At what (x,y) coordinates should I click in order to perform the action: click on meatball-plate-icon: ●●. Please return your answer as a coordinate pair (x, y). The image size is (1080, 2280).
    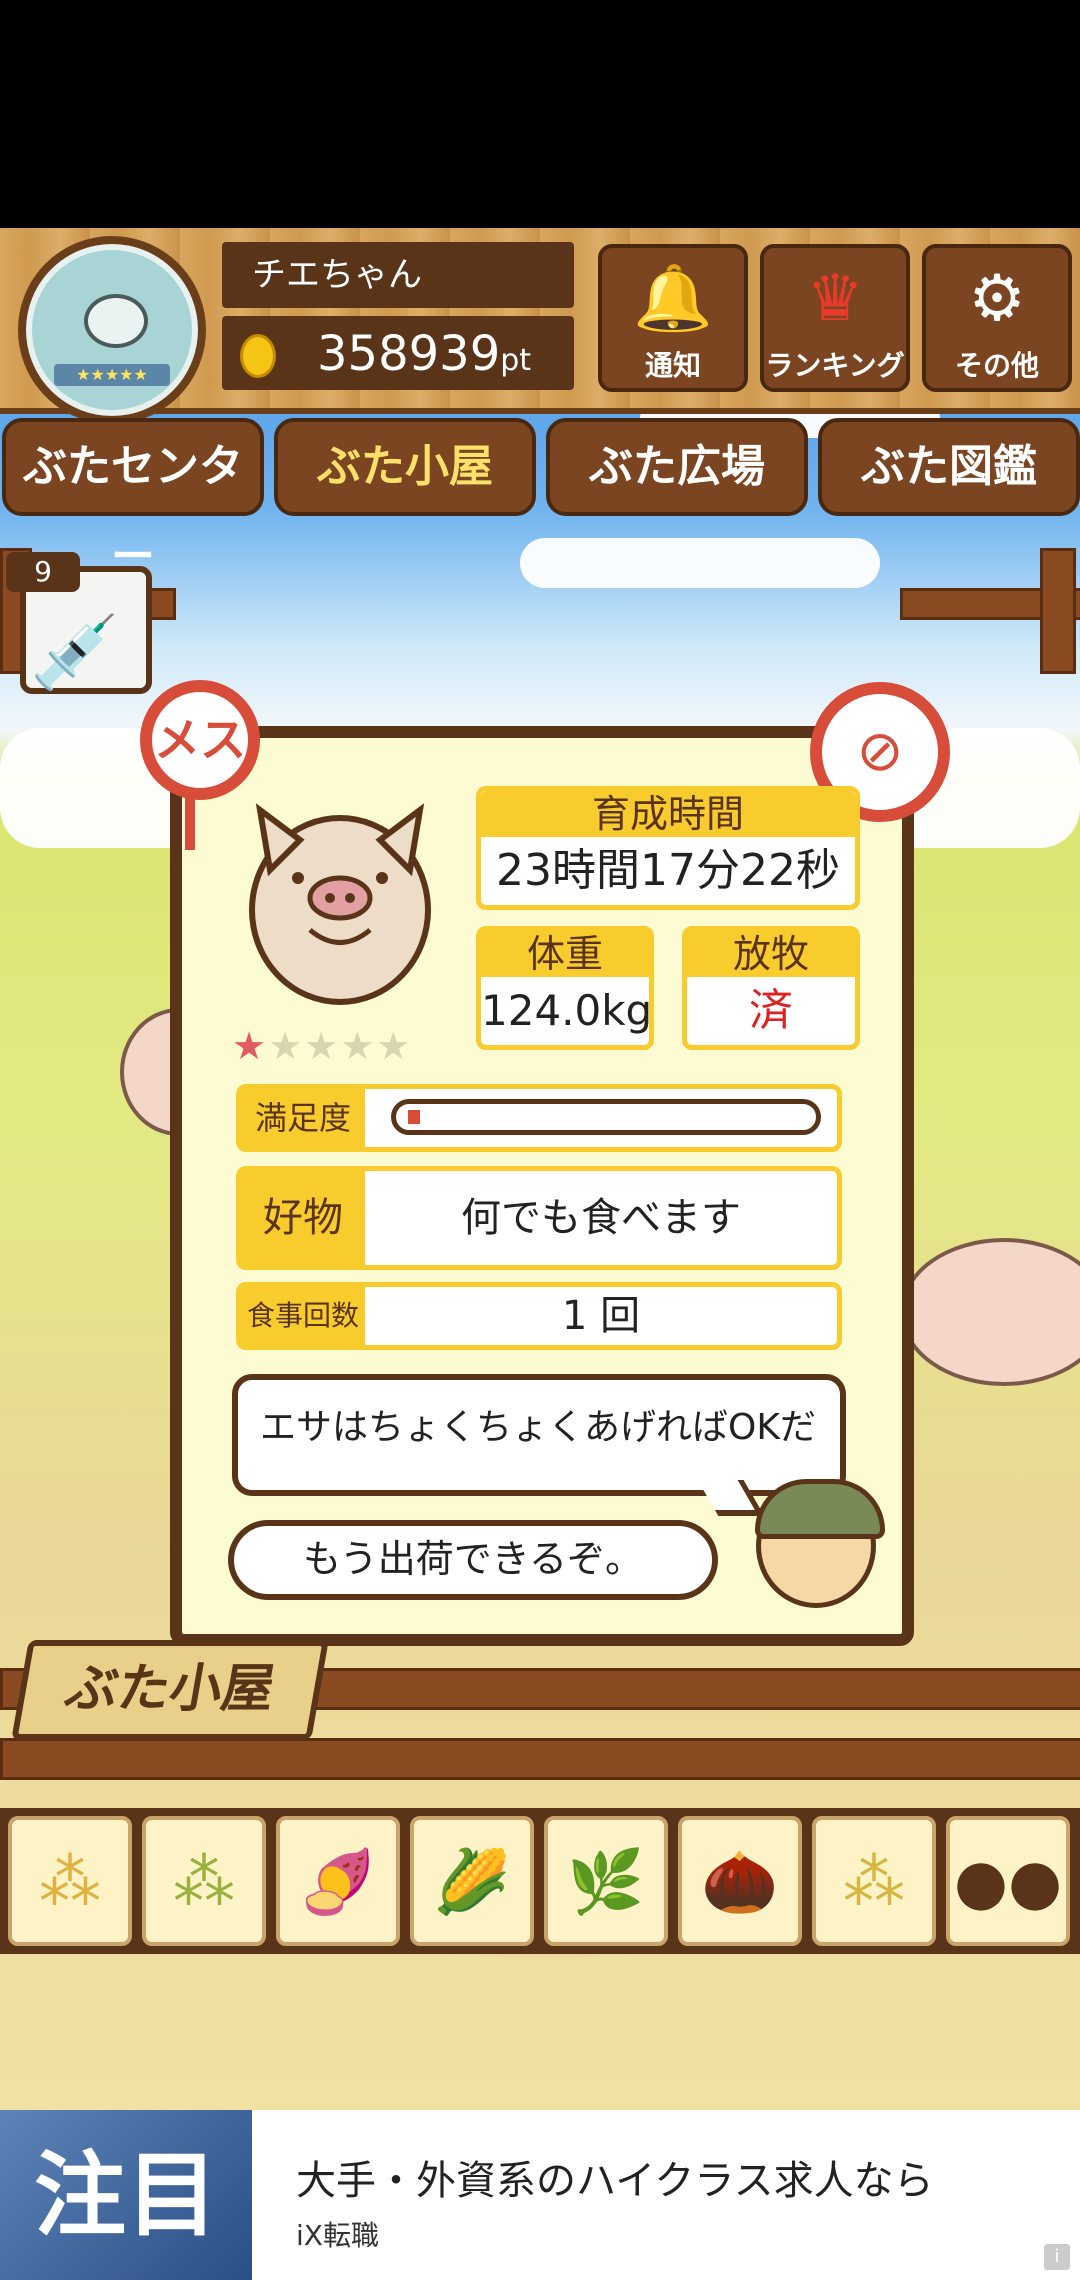
    Looking at the image, I should click on (1008, 1881).